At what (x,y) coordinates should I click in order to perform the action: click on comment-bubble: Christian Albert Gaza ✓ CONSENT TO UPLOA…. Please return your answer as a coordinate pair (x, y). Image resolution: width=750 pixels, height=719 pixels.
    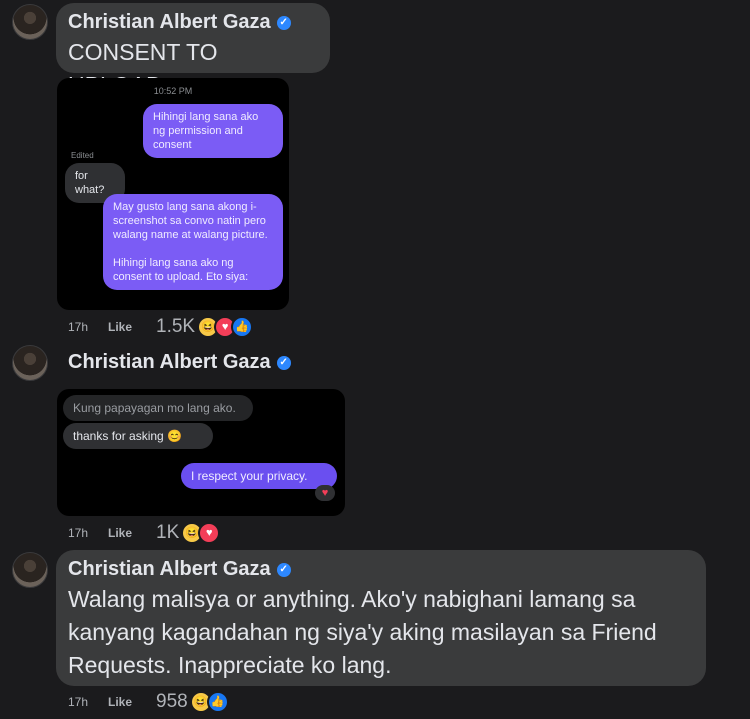
    Looking at the image, I should click on (193, 50).